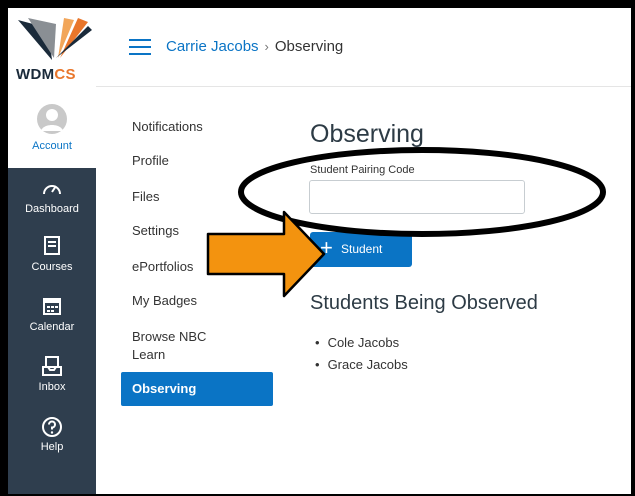 Image resolution: width=635 pixels, height=496 pixels. What do you see at coordinates (422, 192) in the screenshot?
I see `annotation-ellipse` at bounding box center [422, 192].